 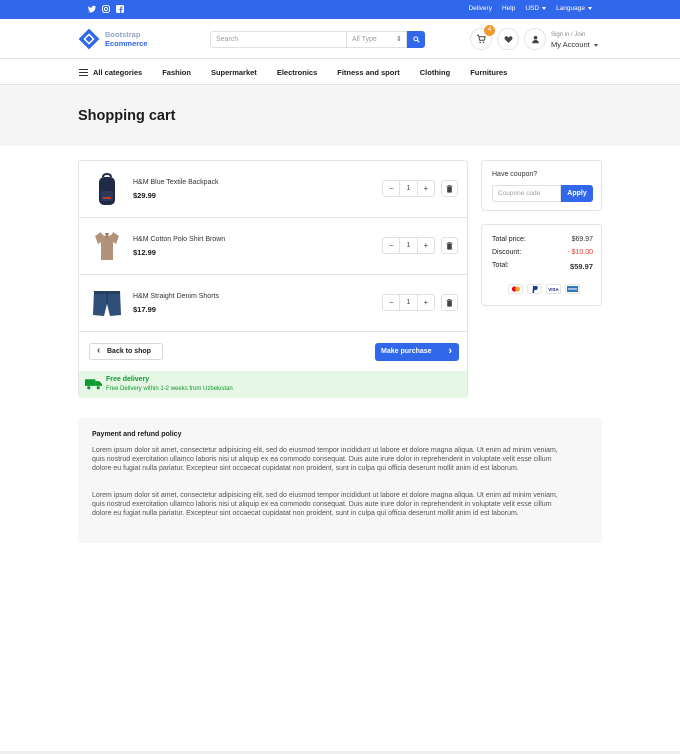 What do you see at coordinates (582, 239) in the screenshot?
I see `total-price-value: $69.97` at bounding box center [582, 239].